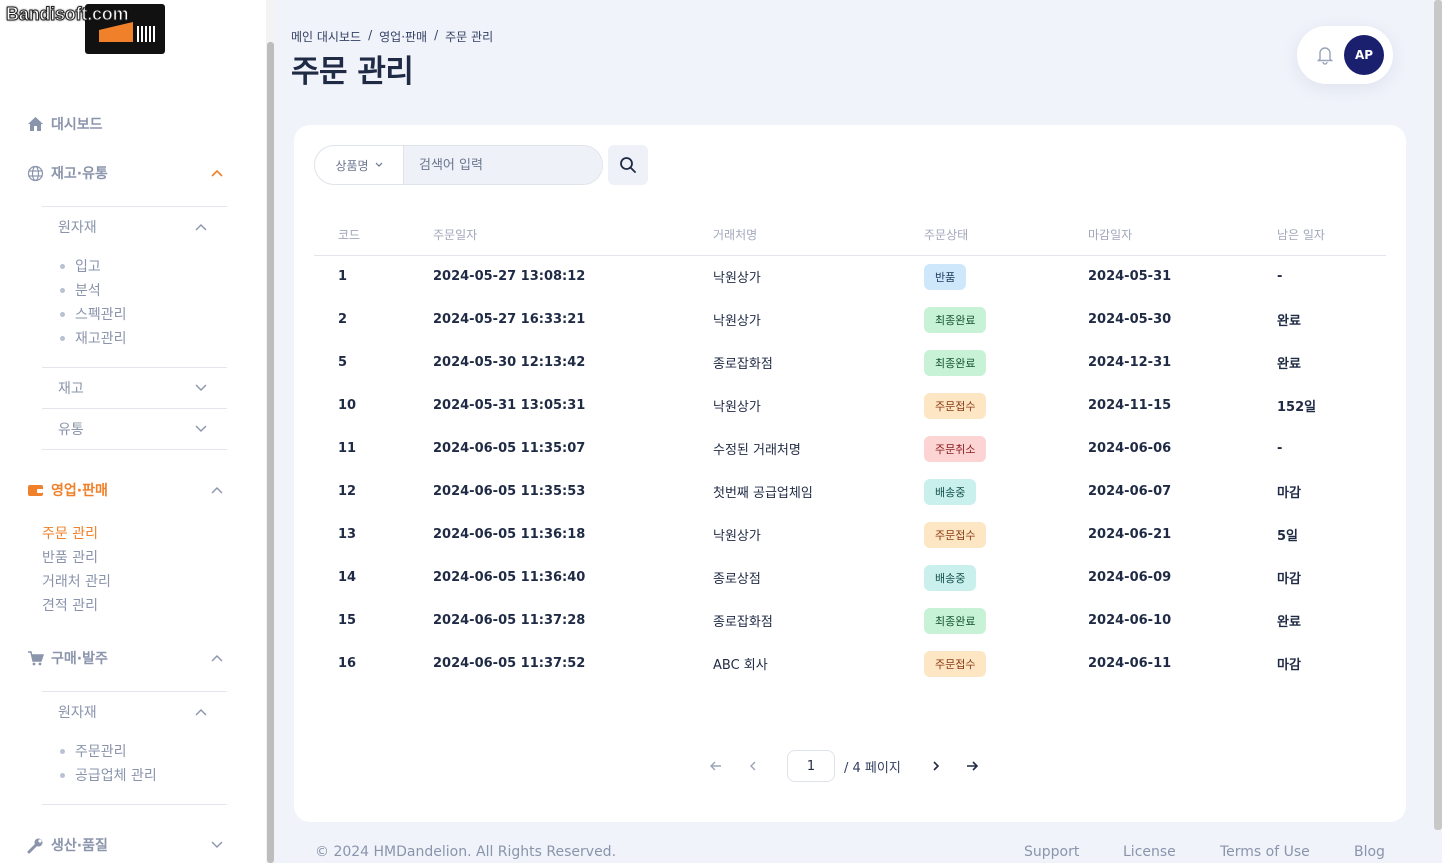 This screenshot has width=1442, height=863. What do you see at coordinates (93, 338) in the screenshot?
I see `sidebar-item-stock-management: 재고관리` at bounding box center [93, 338].